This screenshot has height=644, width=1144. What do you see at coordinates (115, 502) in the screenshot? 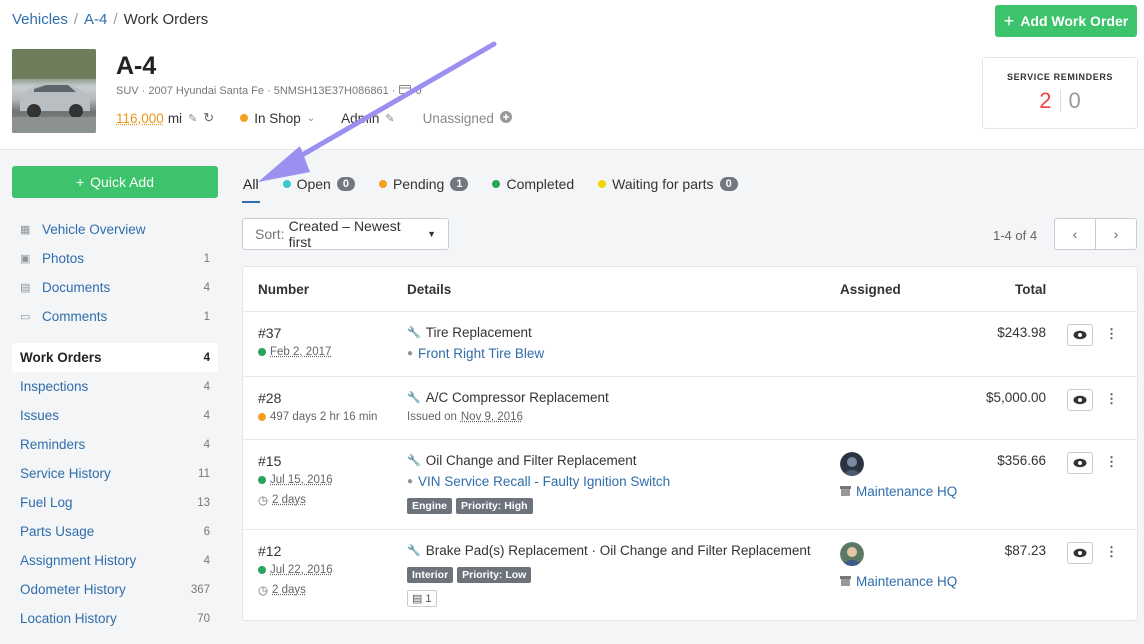
I see `sidebar-item-fuel-log: Fuel Log 13` at bounding box center [115, 502].